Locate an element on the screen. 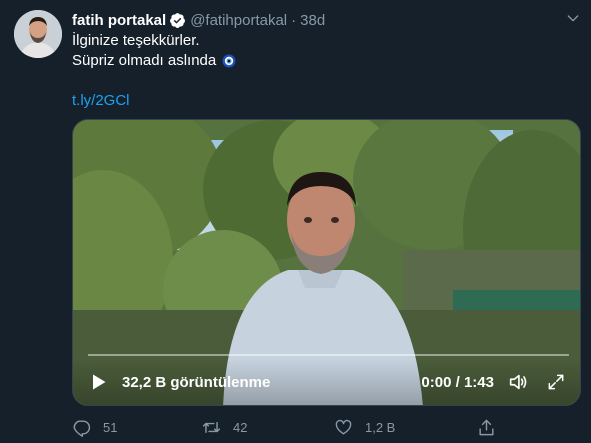  tweet-actions: 51 42 1,2 B is located at coordinates (302, 427).